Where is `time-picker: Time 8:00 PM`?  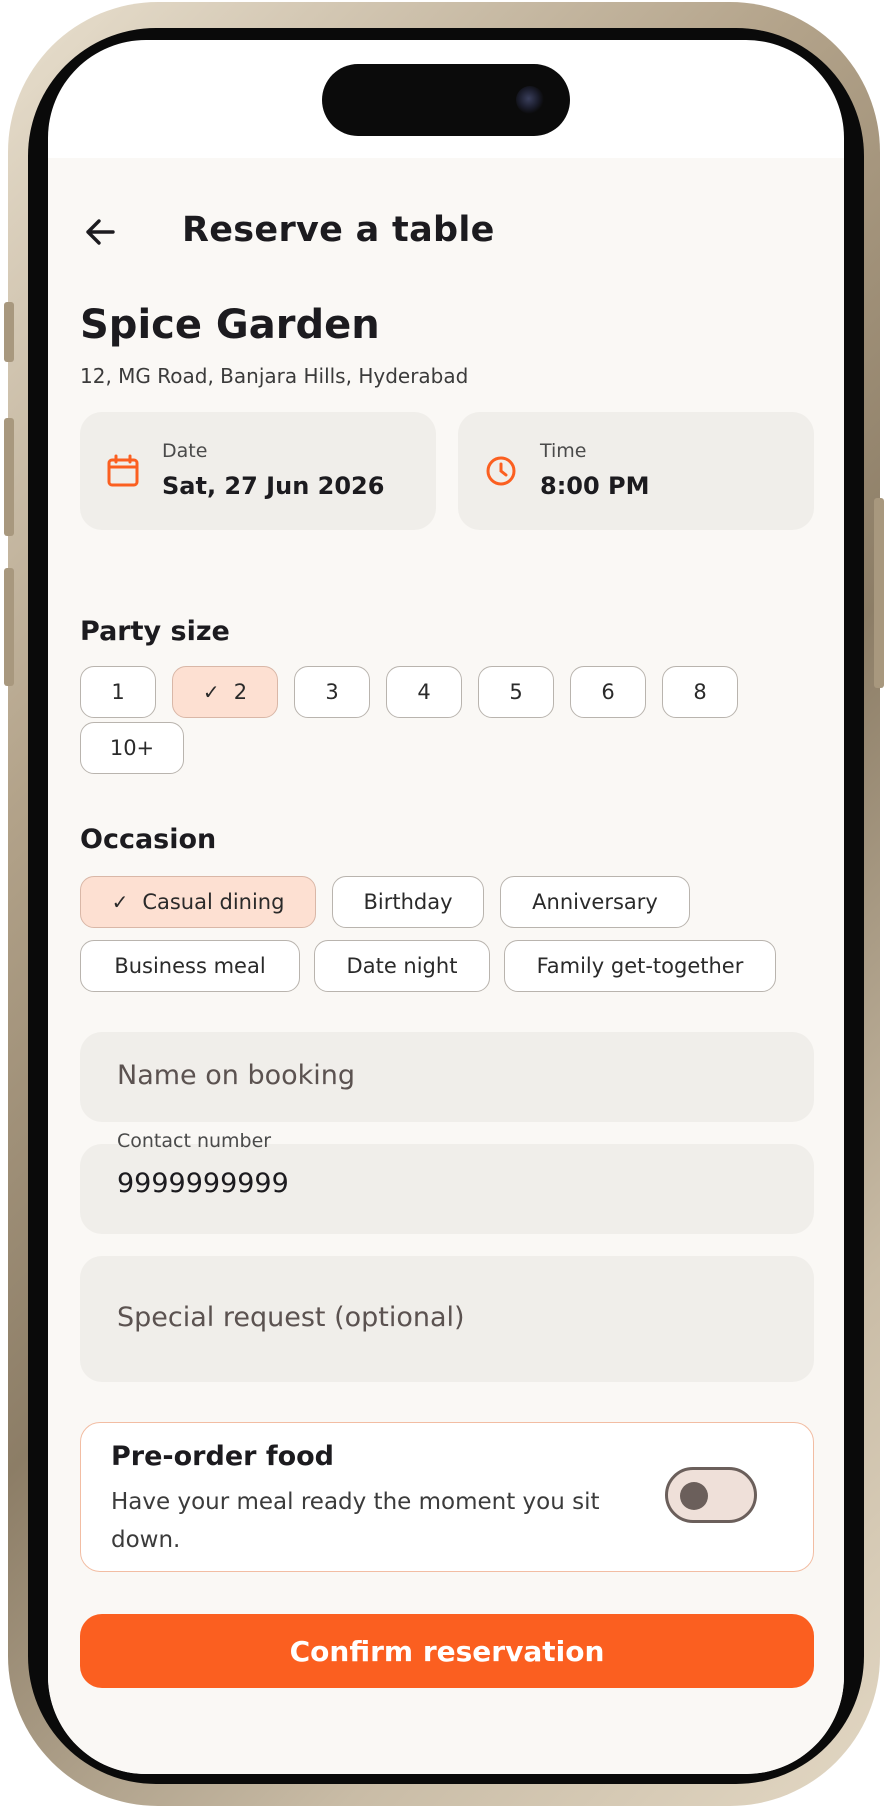 time-picker: Time 8:00 PM is located at coordinates (636, 471).